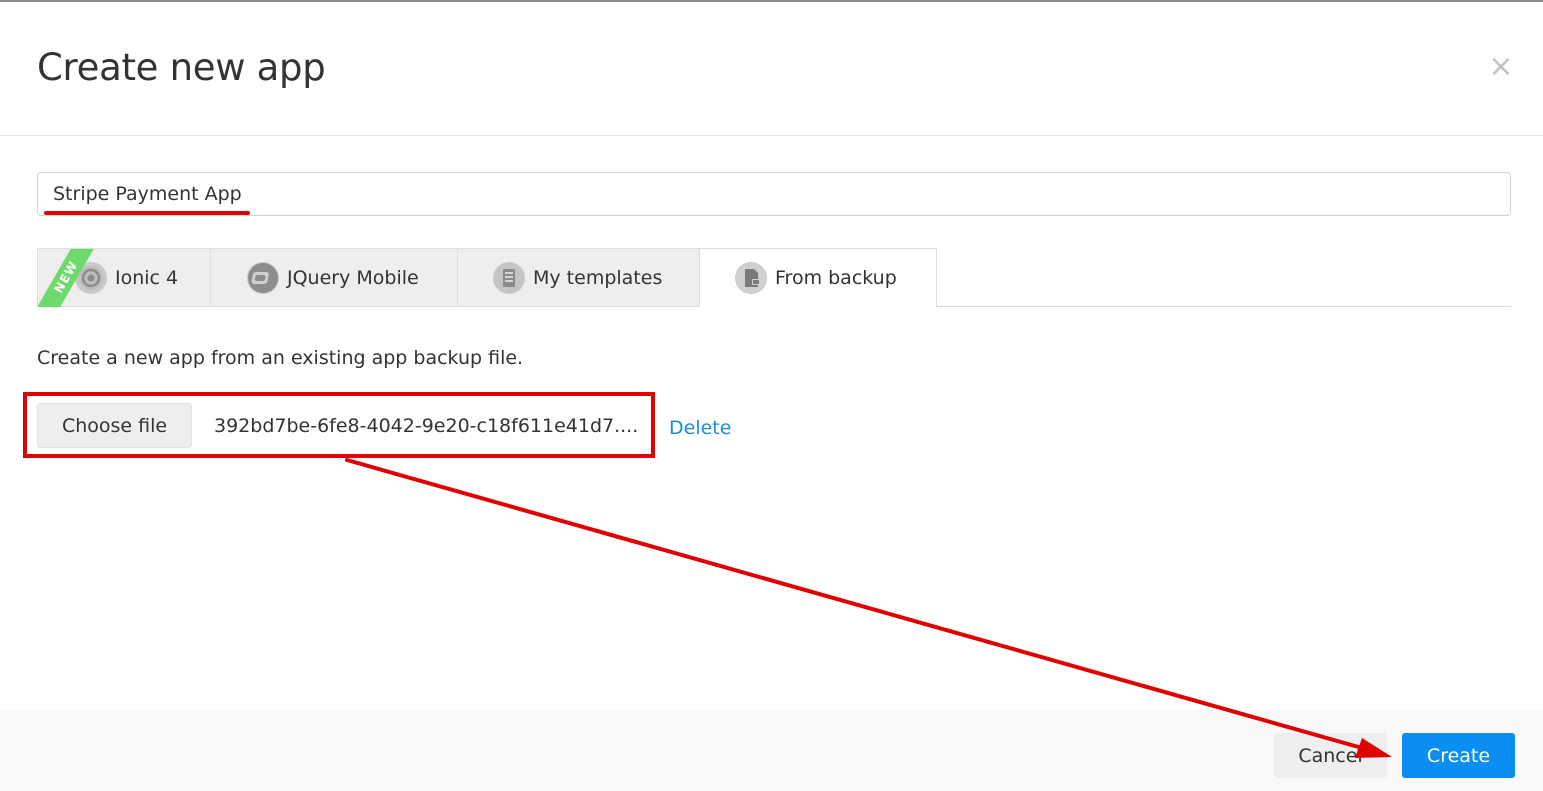 This screenshot has width=1543, height=791. What do you see at coordinates (181, 67) in the screenshot?
I see `modal-title: Create new app` at bounding box center [181, 67].